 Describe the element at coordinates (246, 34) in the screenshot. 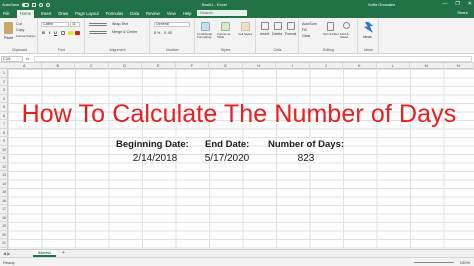

I see `cell-styles-button: Cell Styles` at that location.